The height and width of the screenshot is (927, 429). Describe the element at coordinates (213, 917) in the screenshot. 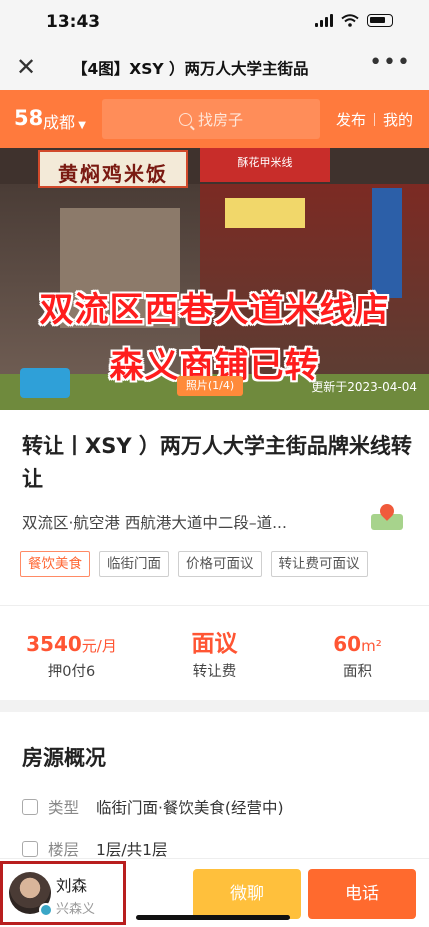

I see `home-indicator` at that location.